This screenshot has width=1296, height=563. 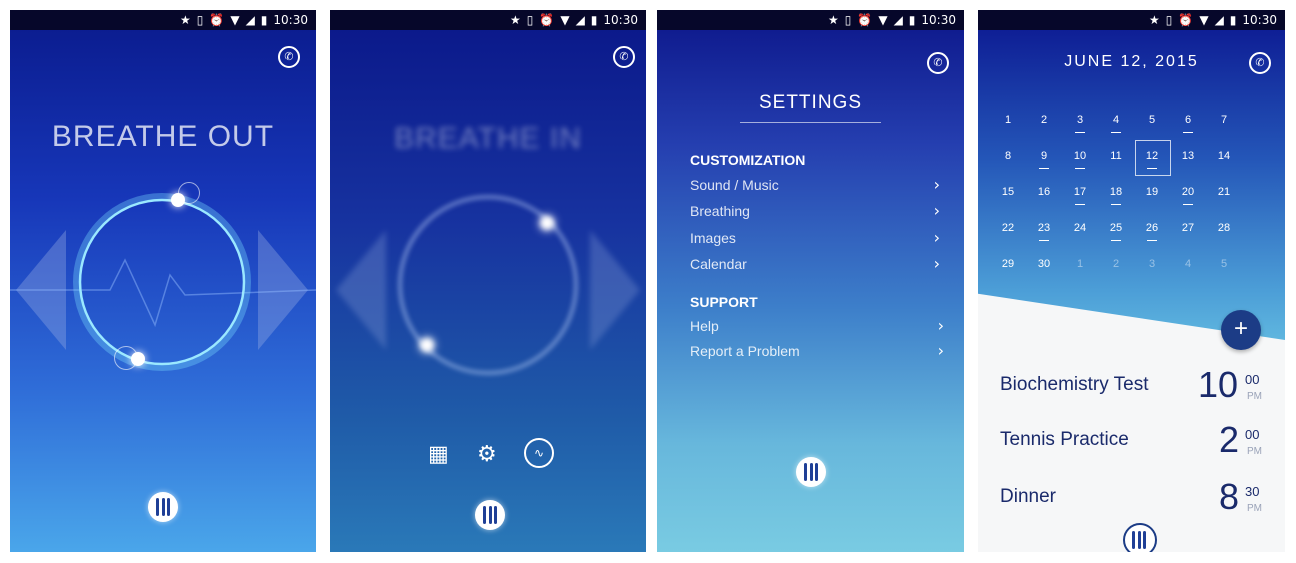 I want to click on calendar-day: 11, so click(x=1116, y=156).